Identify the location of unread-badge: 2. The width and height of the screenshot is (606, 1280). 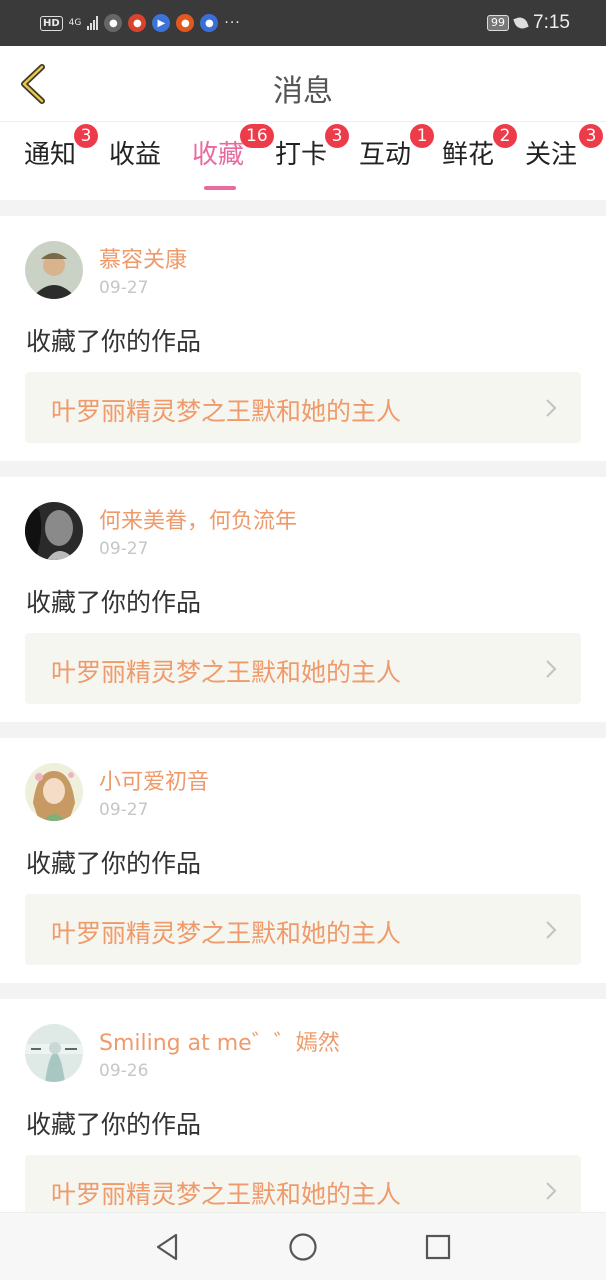
(505, 136).